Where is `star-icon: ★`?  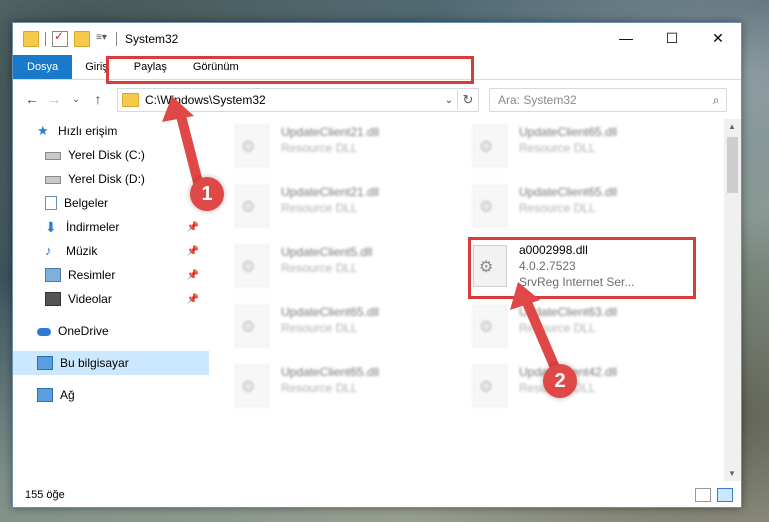
star-icon: ★ is located at coordinates (43, 130).